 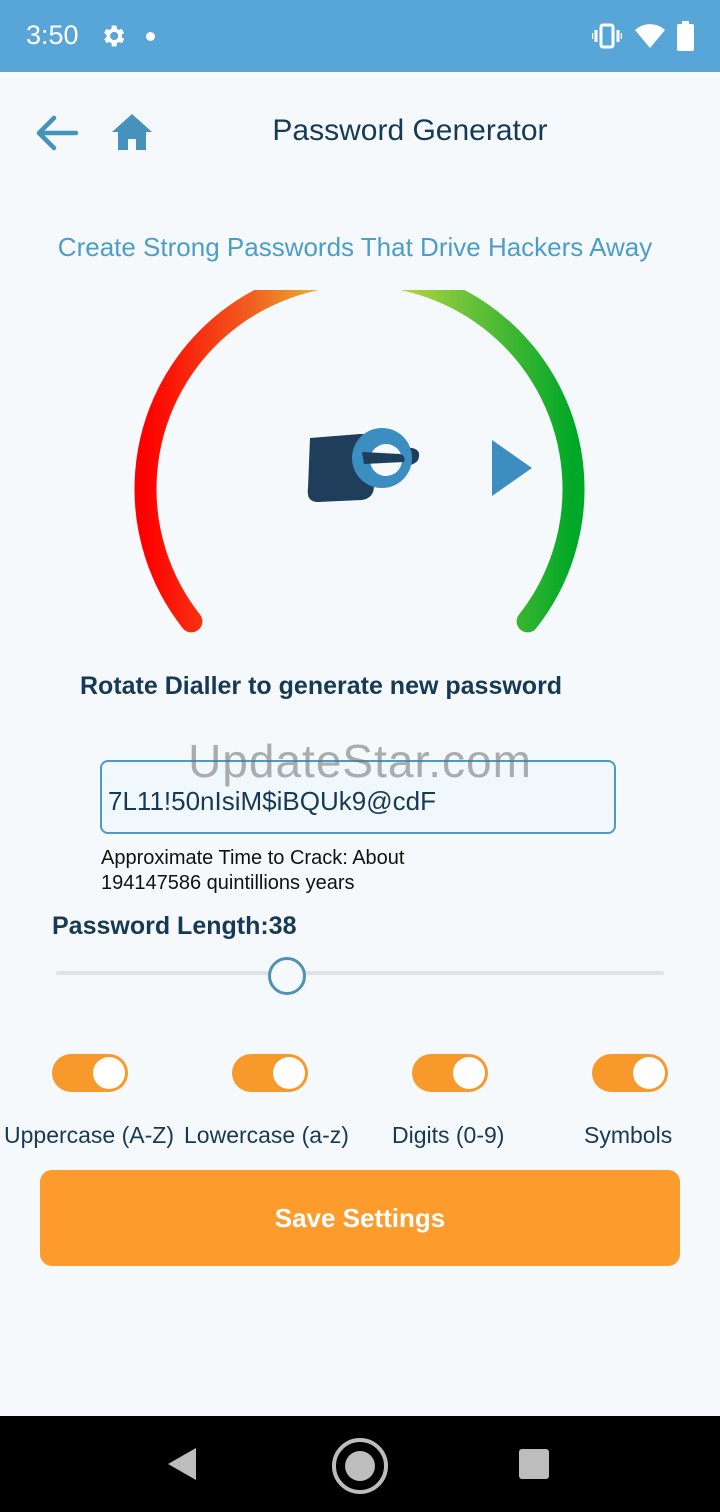 What do you see at coordinates (360, 973) in the screenshot?
I see `length-slider-track` at bounding box center [360, 973].